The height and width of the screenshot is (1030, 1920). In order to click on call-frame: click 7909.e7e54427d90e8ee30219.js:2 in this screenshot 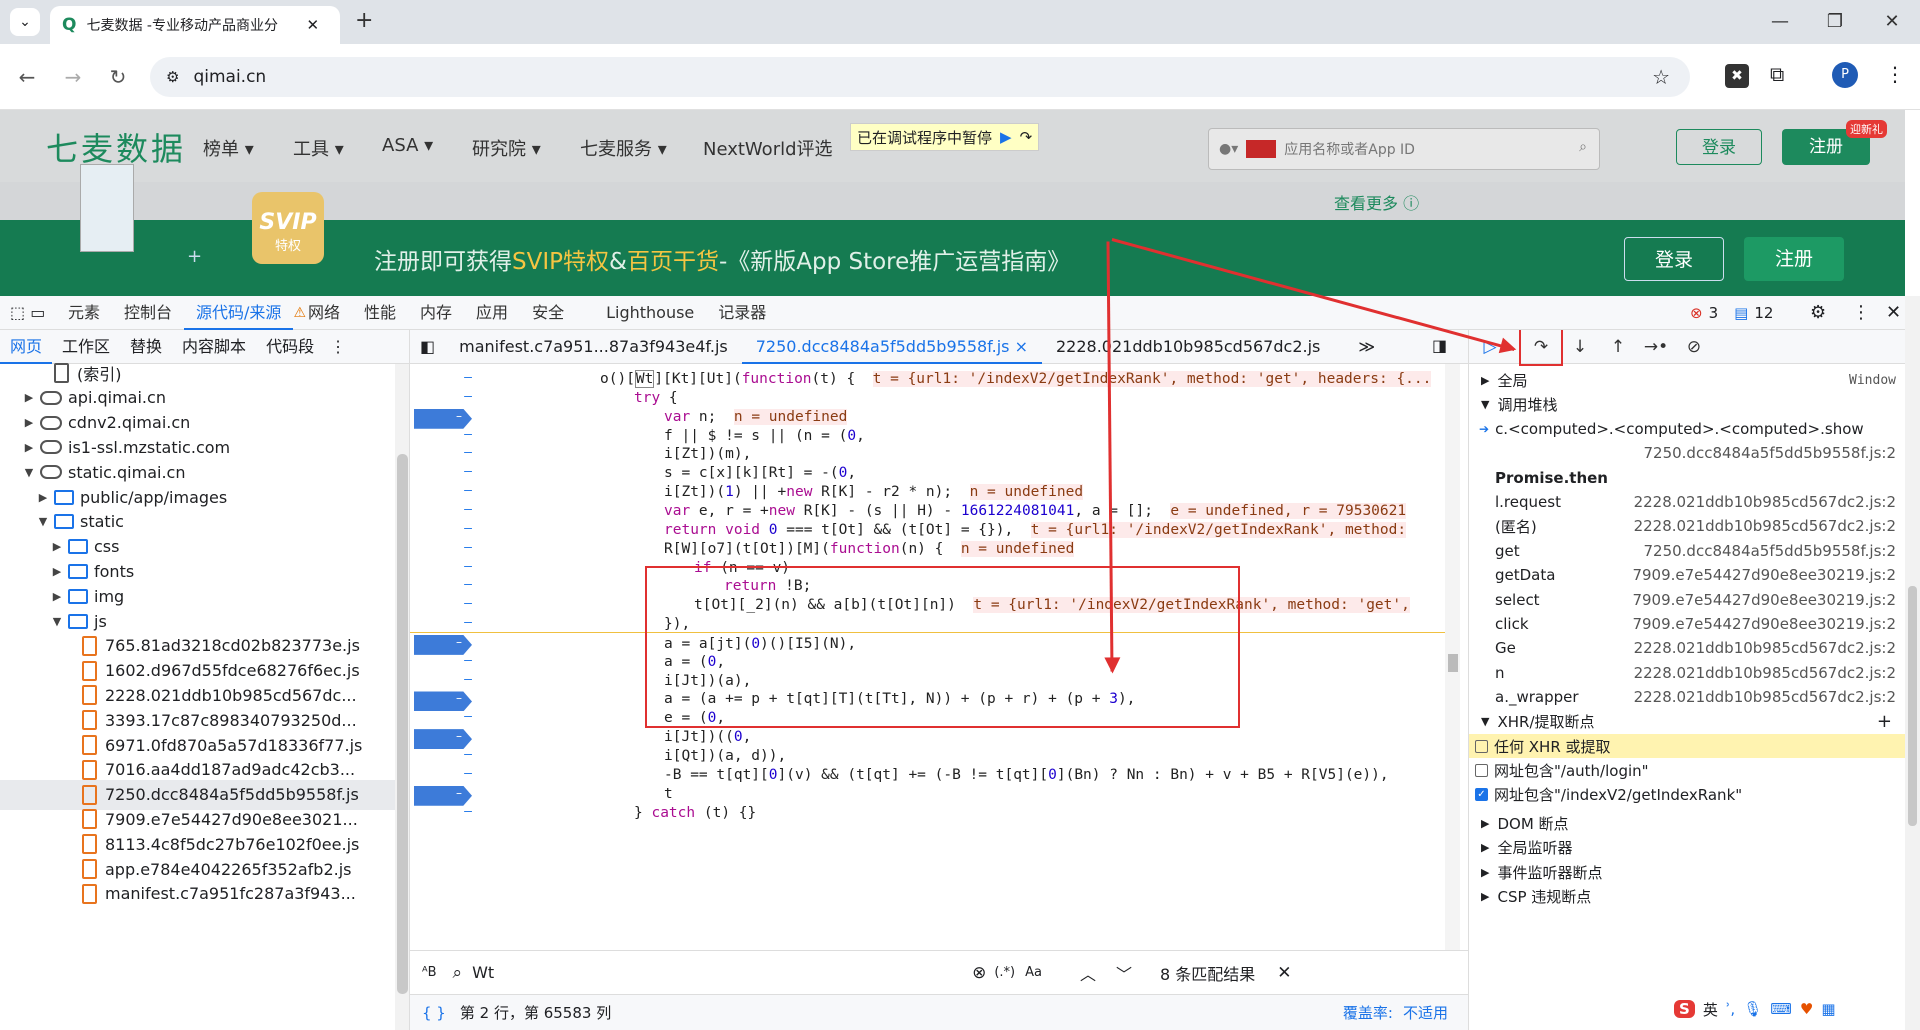, I will do `click(1687, 624)`.